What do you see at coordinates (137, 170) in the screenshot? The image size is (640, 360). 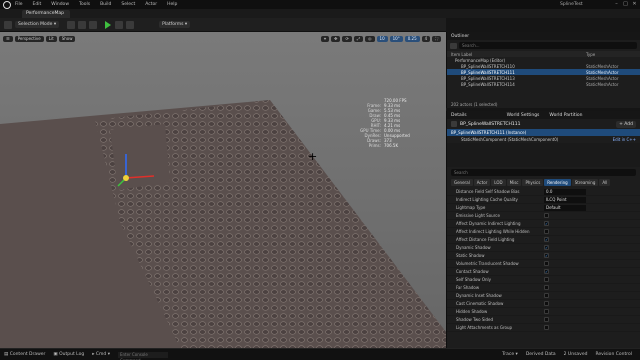 I see `transform-gizmo` at bounding box center [137, 170].